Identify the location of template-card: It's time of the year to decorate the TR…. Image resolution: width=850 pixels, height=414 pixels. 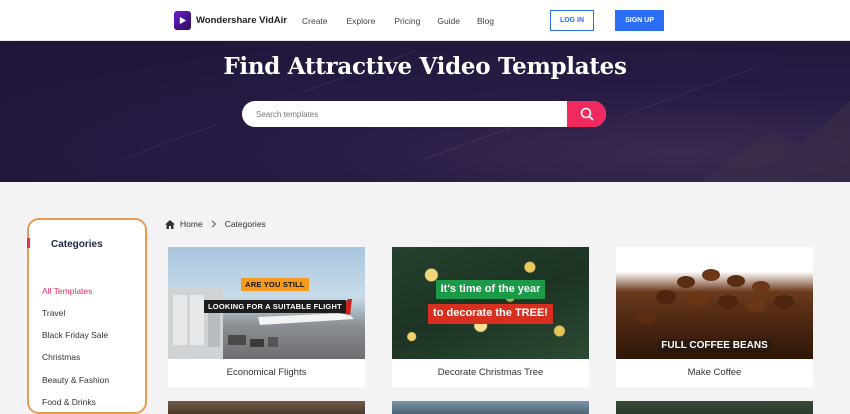
(490, 317).